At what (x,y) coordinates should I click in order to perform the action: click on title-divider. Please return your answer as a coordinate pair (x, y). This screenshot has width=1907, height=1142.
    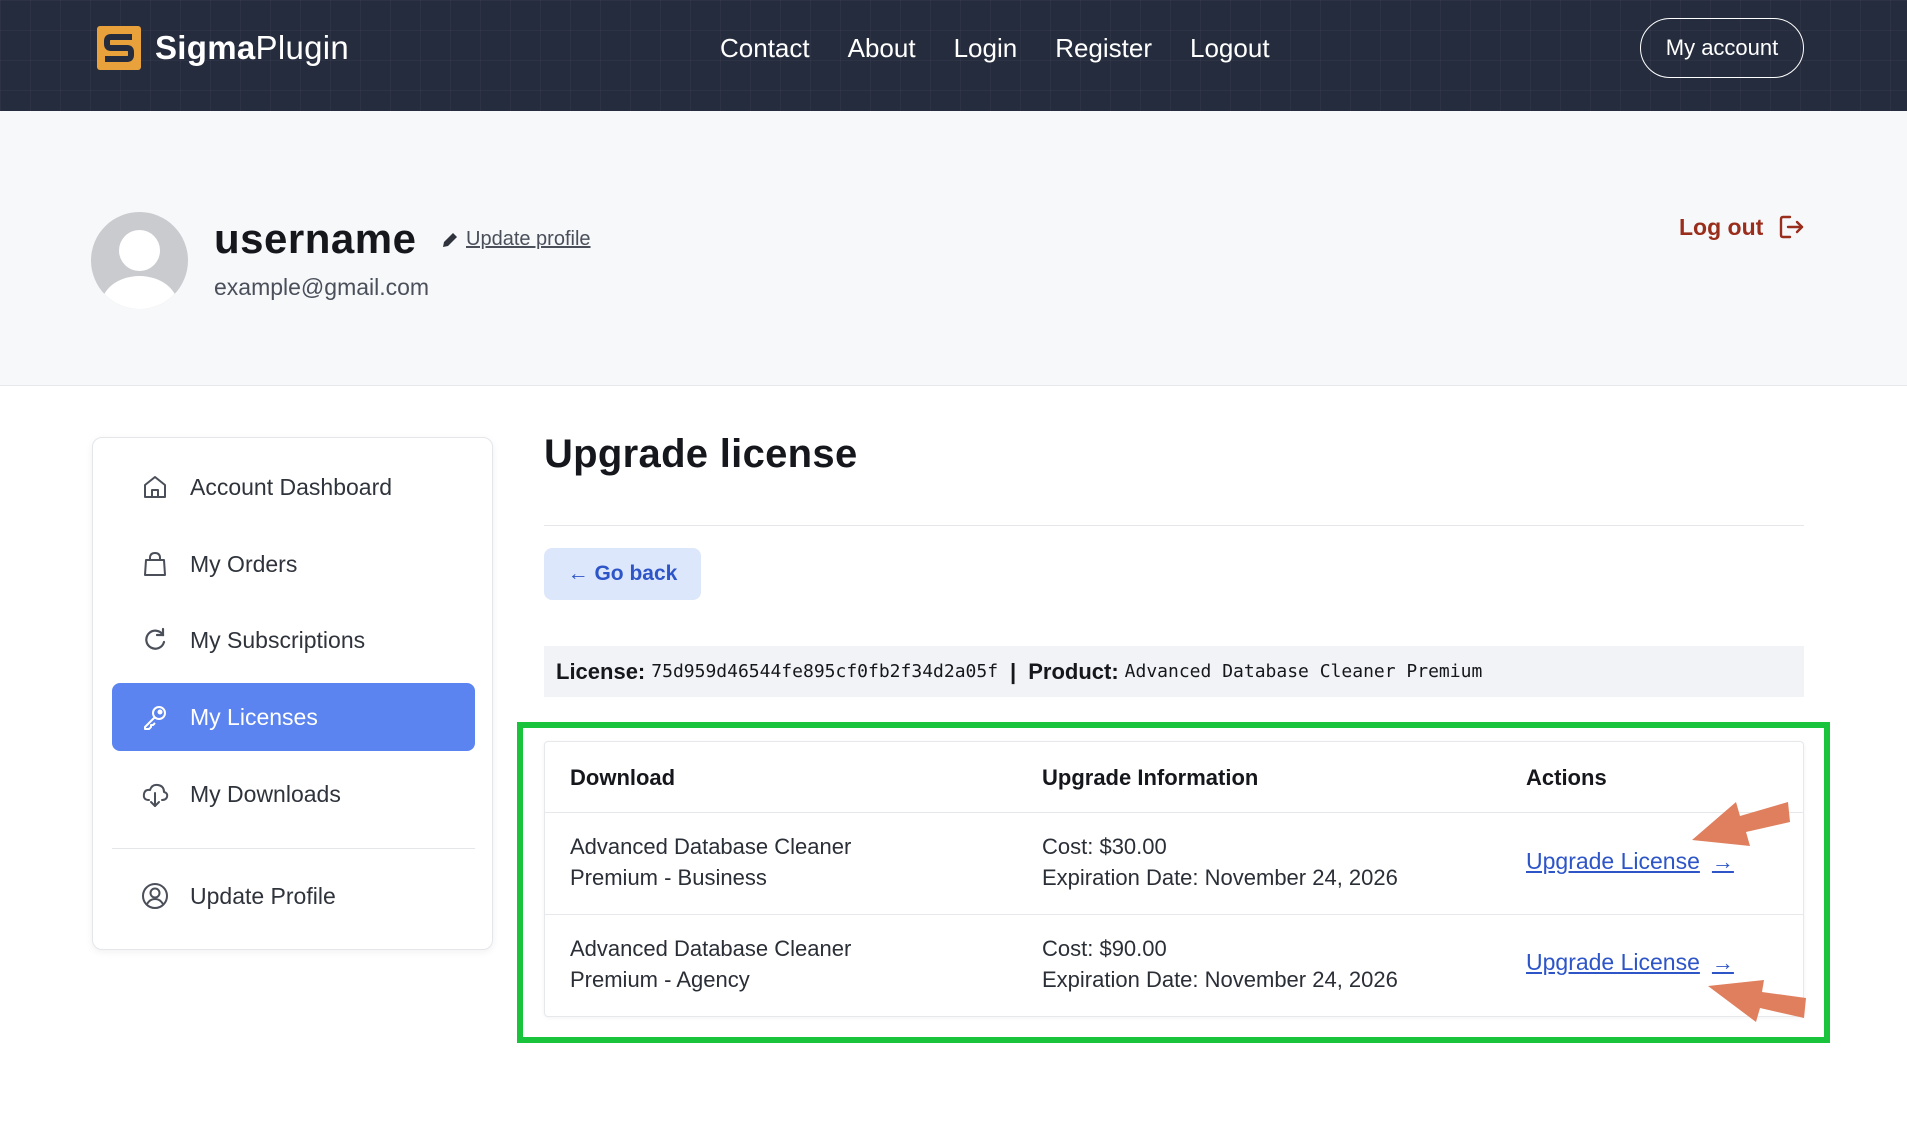
    Looking at the image, I should click on (1174, 525).